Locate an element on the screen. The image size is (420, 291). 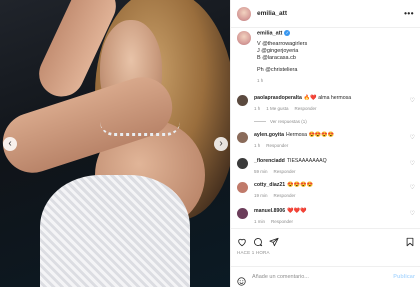
post-date: HACE 1 HORA is located at coordinates (253, 252).